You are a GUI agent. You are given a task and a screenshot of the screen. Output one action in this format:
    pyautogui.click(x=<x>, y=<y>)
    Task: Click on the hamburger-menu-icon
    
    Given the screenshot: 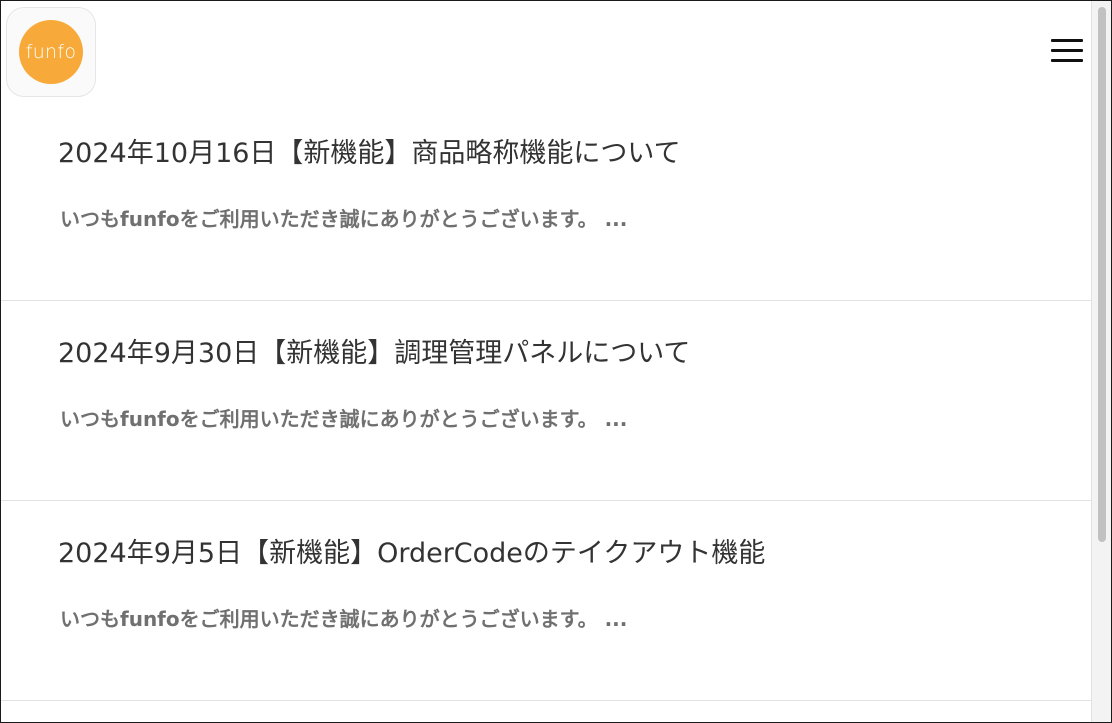 What is the action you would take?
    pyautogui.click(x=1066, y=51)
    